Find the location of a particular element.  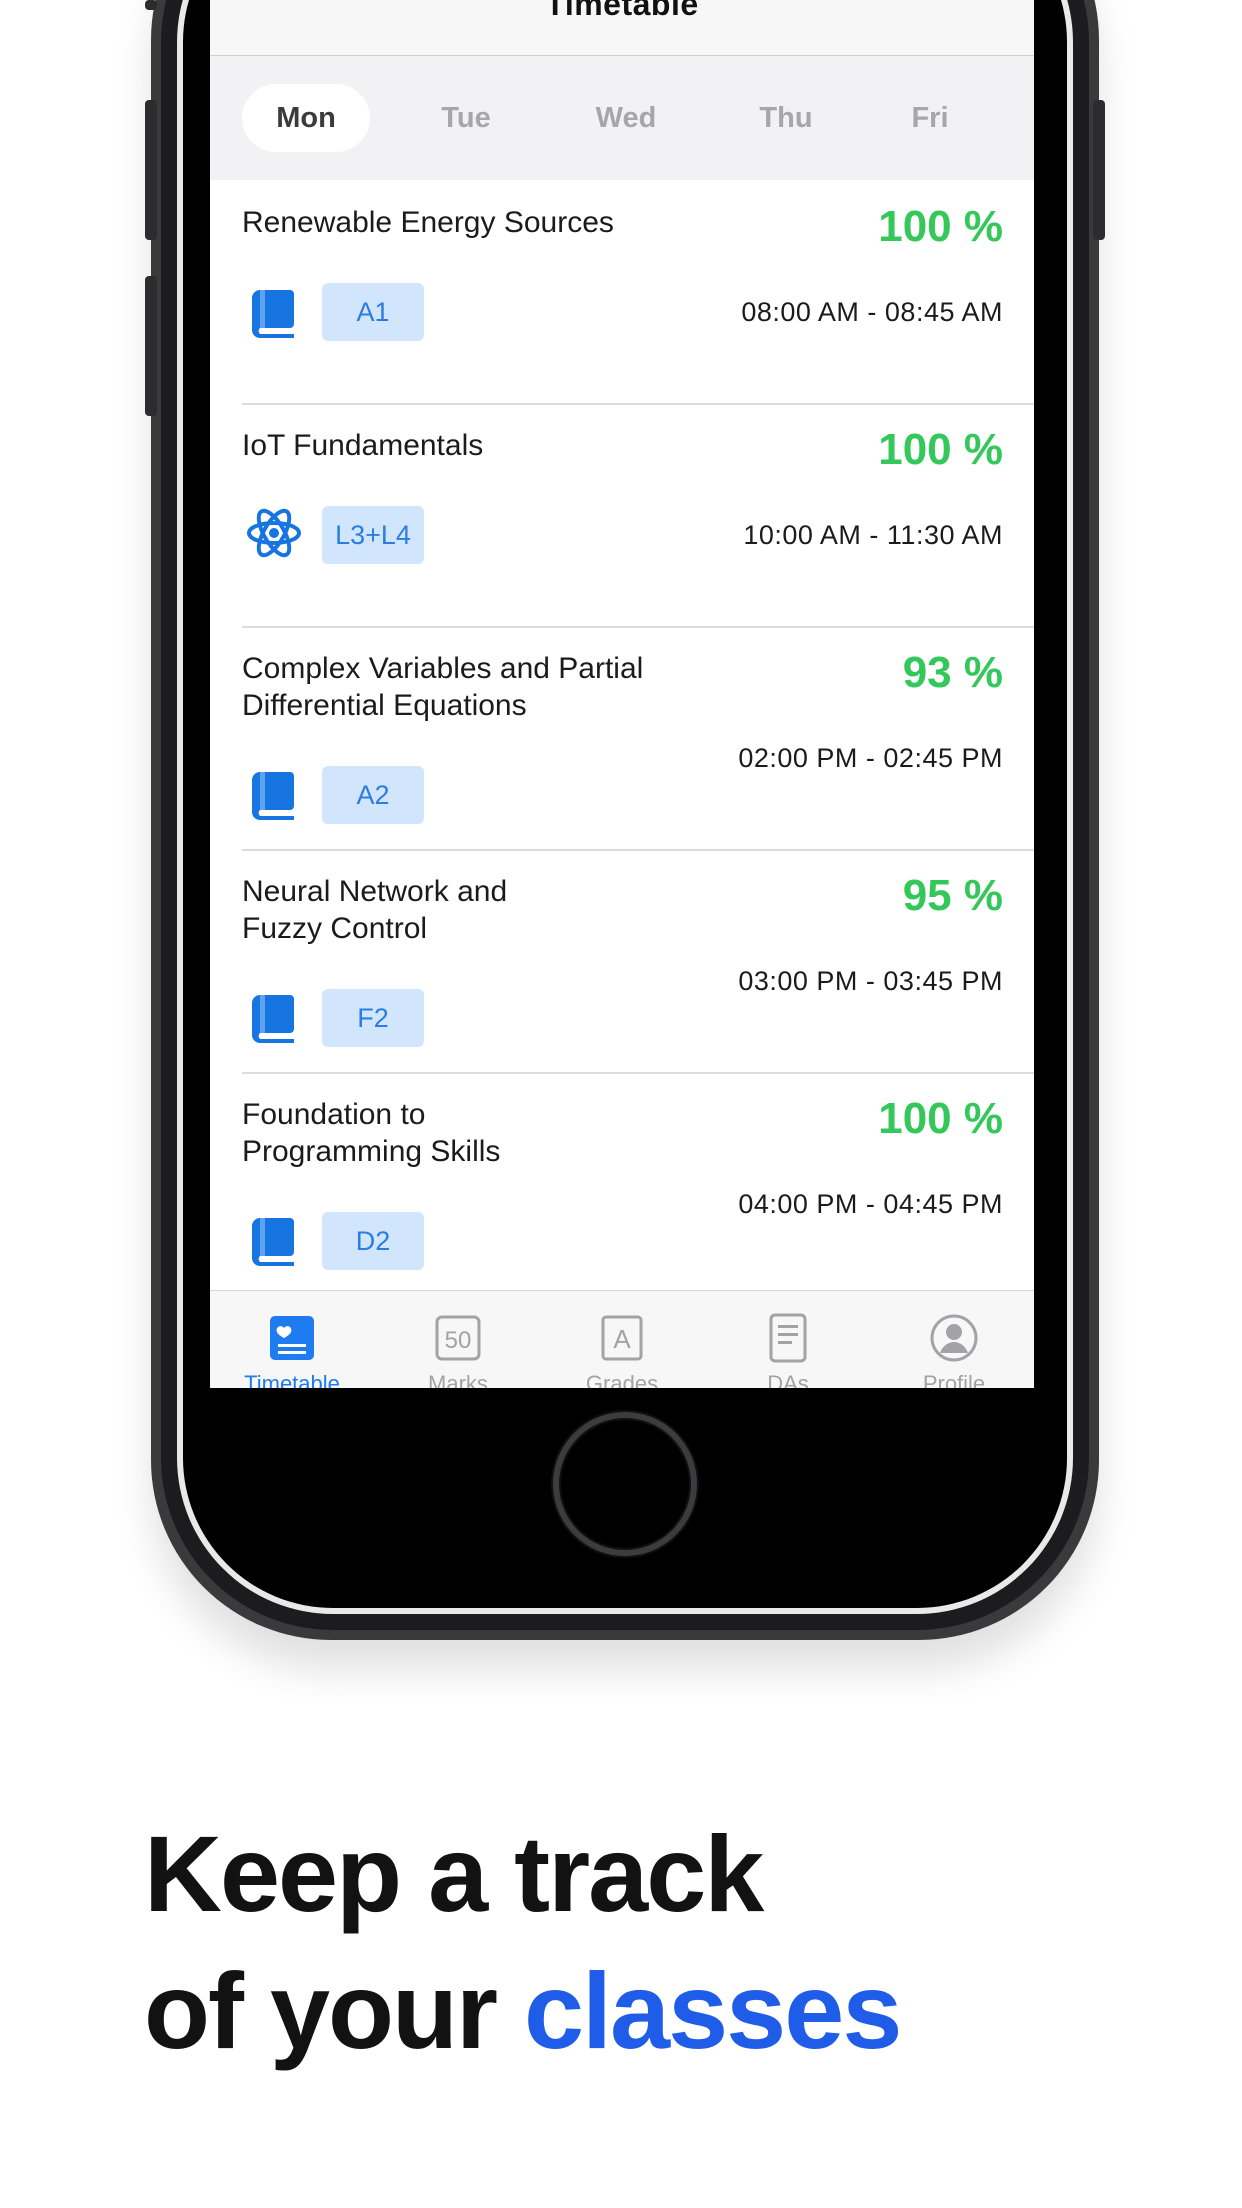

day-tab-thu: Thu is located at coordinates (786, 118).